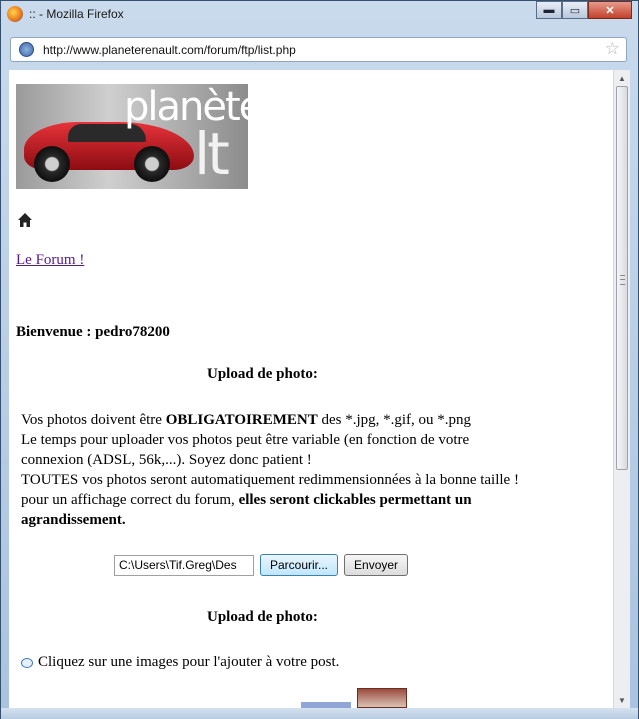 This screenshot has height=719, width=639. Describe the element at coordinates (622, 78) in the screenshot. I see `scroll-up-arrow-icon: ▲` at that location.